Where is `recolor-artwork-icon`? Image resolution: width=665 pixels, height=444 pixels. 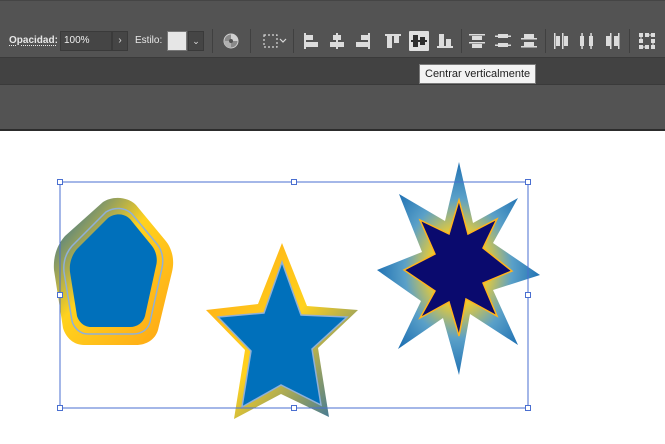
recolor-artwork-icon is located at coordinates (231, 41).